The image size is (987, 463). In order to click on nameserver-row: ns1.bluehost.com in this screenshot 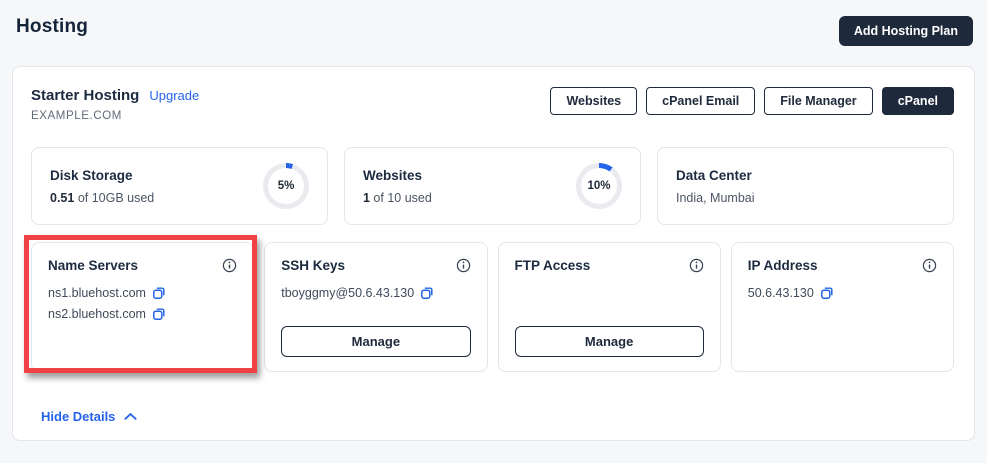, I will do `click(142, 293)`.